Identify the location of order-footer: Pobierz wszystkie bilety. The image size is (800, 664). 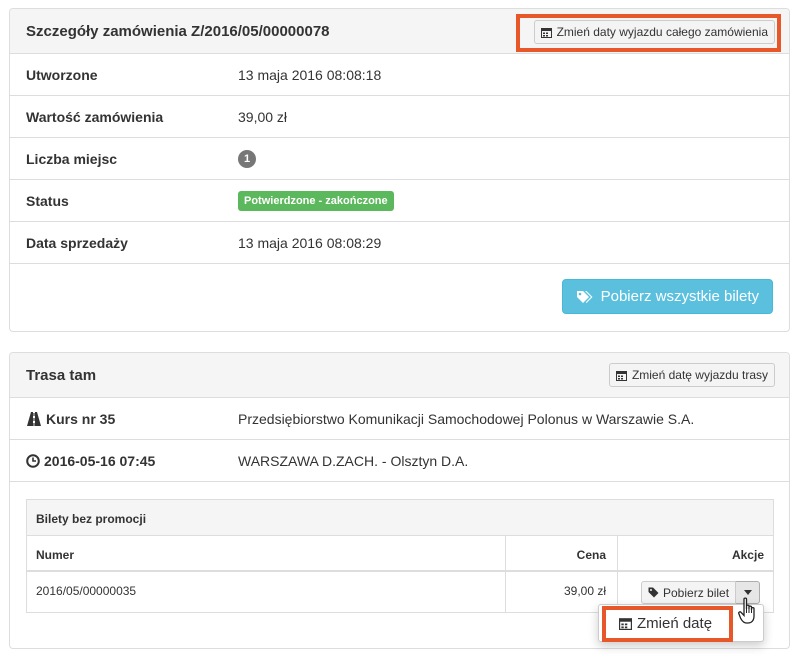
(399, 297).